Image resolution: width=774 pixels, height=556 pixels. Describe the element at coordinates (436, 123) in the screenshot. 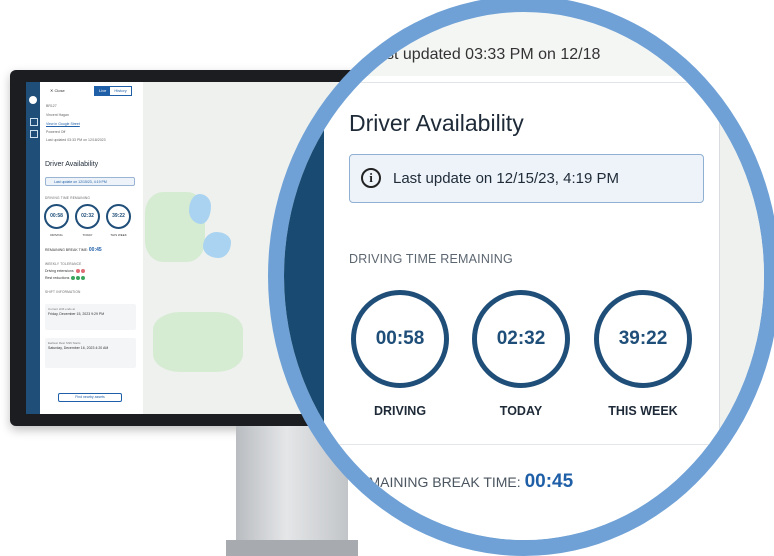

I see `page-title: Driver Availability` at that location.